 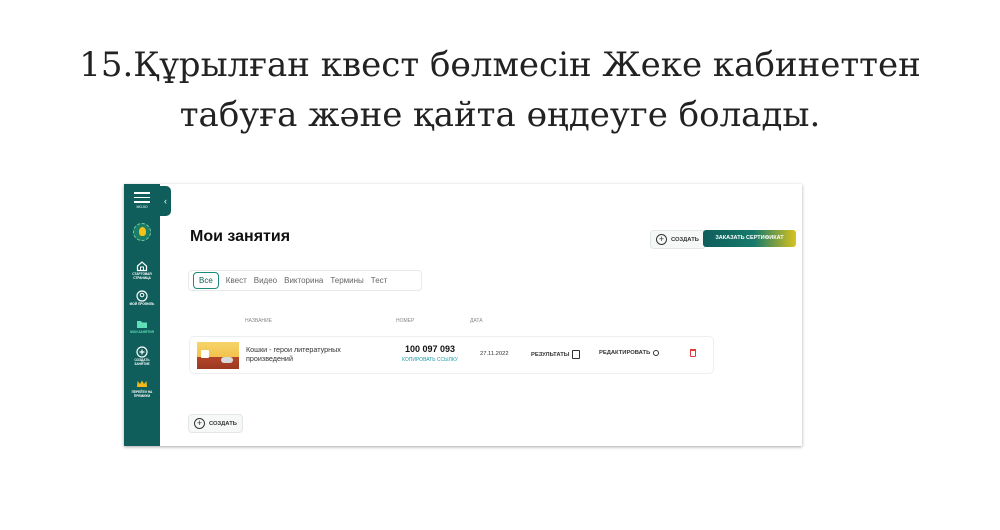 I want to click on sidebar-item-label: МОЙ ПРОФИЛЬ, so click(x=142, y=304).